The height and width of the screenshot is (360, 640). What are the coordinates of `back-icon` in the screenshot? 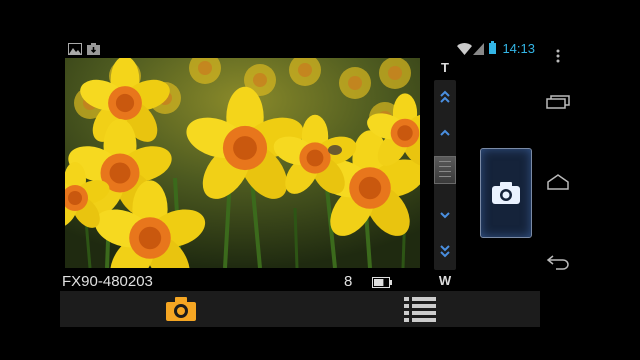 It's located at (557, 262).